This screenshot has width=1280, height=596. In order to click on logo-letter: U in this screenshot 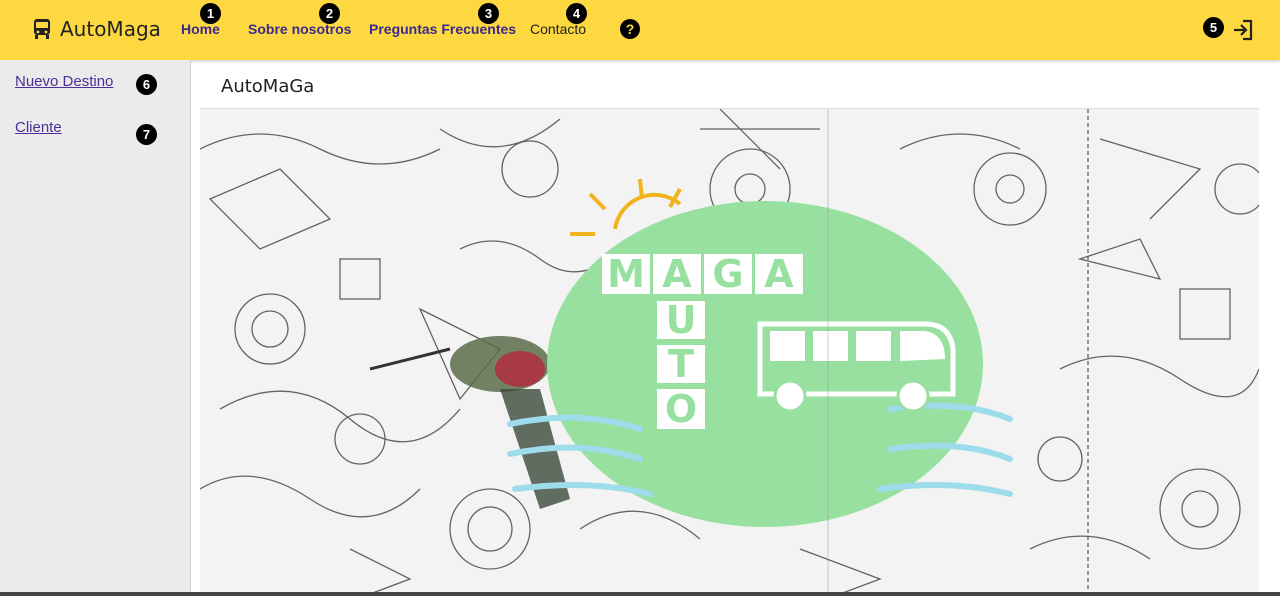, I will do `click(681, 320)`.